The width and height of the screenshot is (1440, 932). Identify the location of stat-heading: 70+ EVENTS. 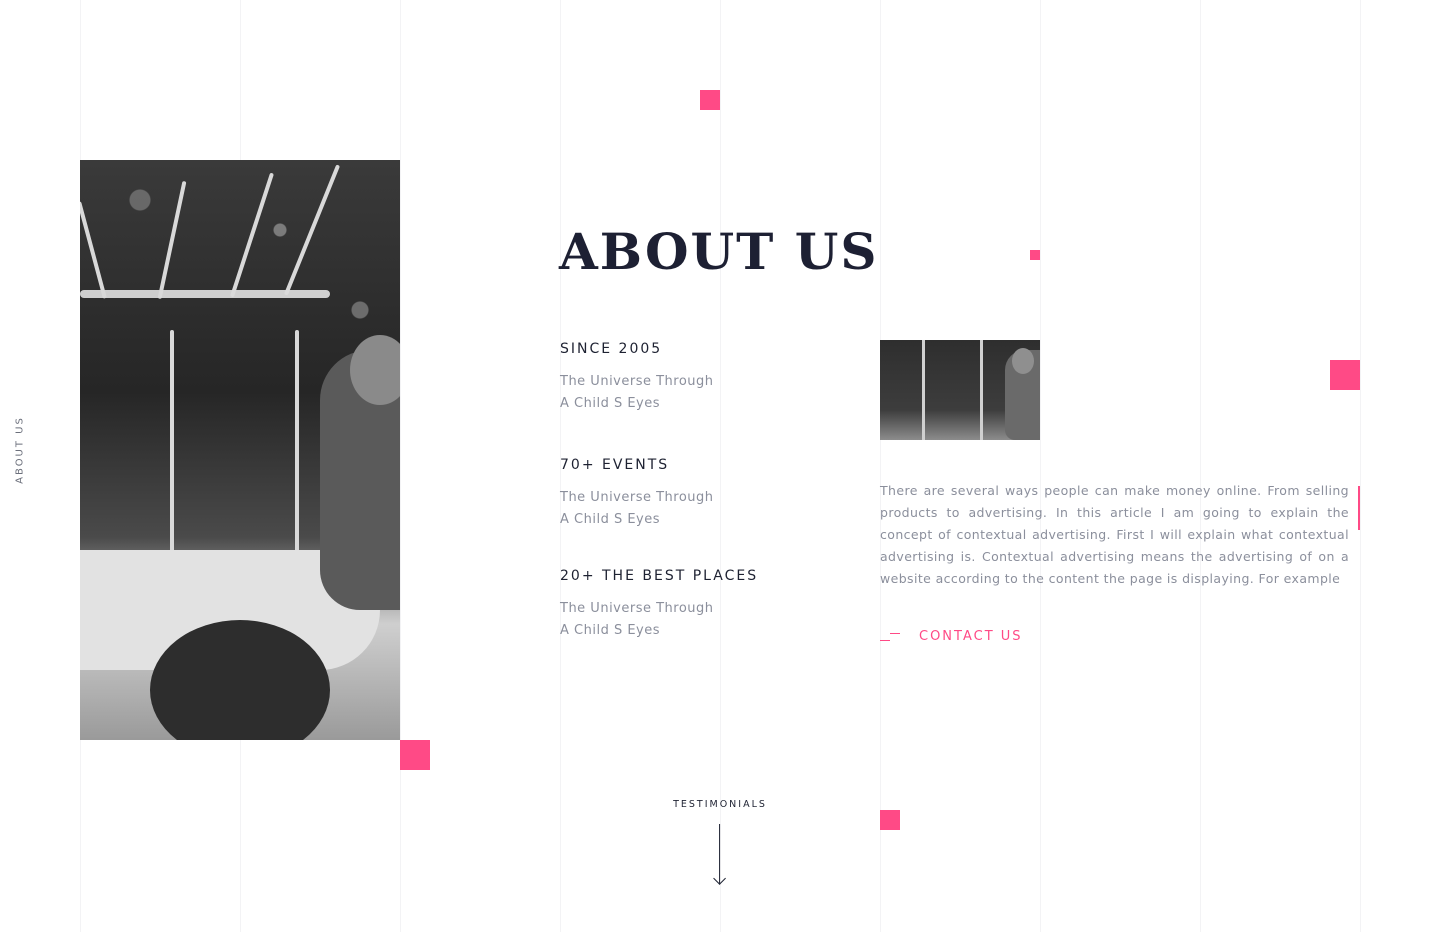
(615, 465).